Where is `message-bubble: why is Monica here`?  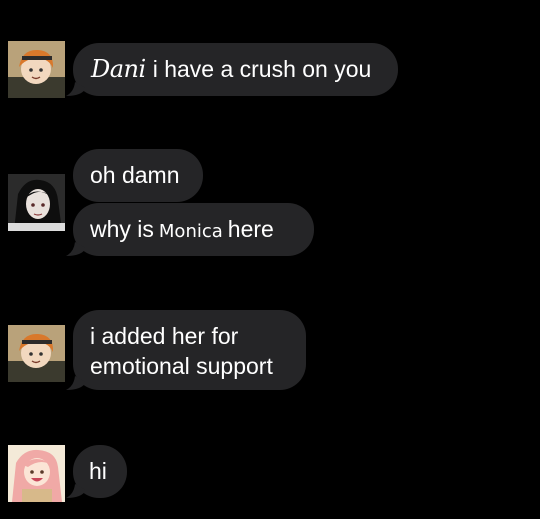
message-bubble: why is Monica here is located at coordinates (190, 229).